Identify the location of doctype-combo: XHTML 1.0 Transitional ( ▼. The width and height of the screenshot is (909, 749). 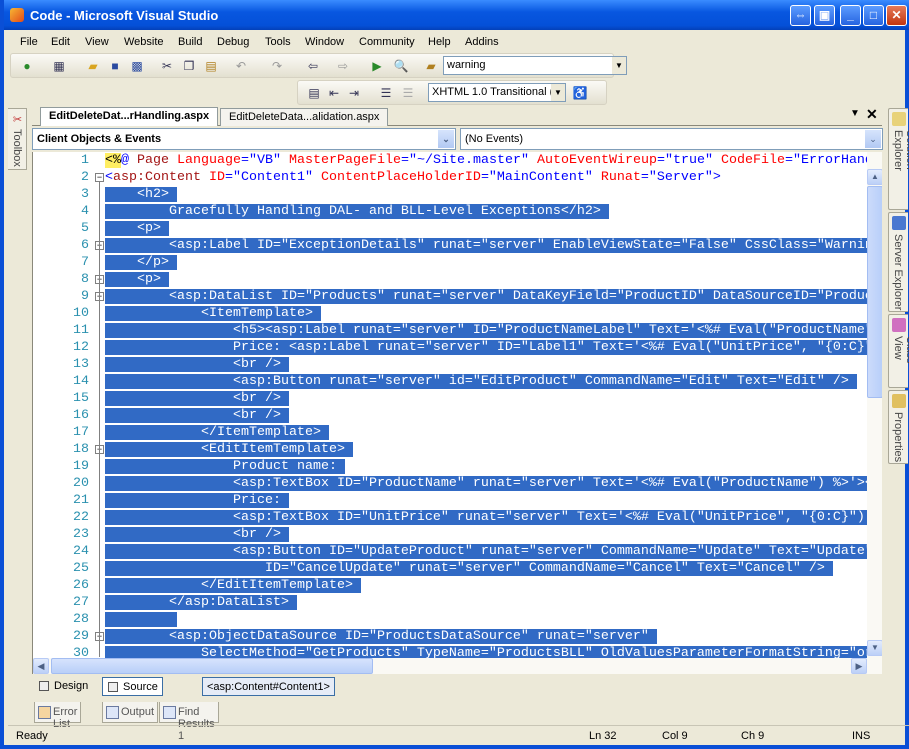
(497, 92).